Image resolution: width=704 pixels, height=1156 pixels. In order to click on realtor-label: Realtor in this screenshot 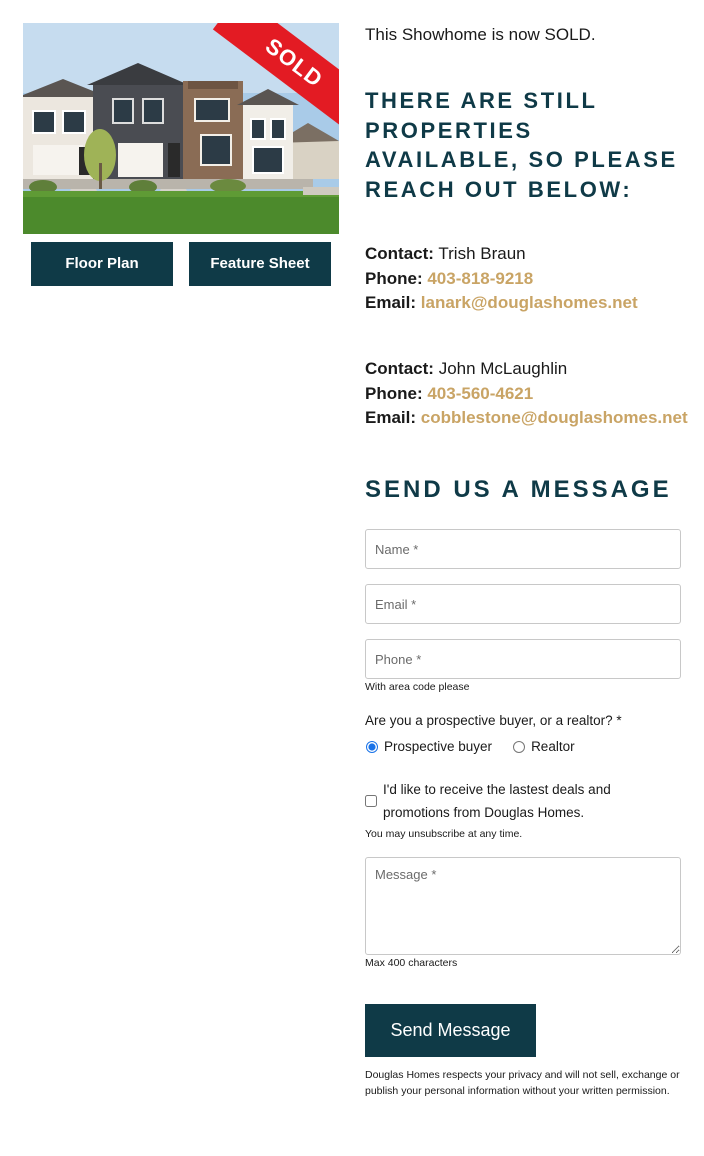, I will do `click(553, 746)`.